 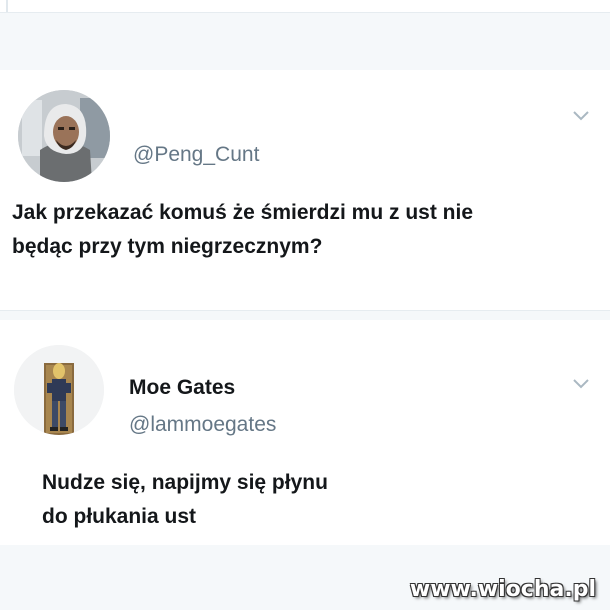 What do you see at coordinates (305, 6) in the screenshot?
I see `previous-tweet-bottom` at bounding box center [305, 6].